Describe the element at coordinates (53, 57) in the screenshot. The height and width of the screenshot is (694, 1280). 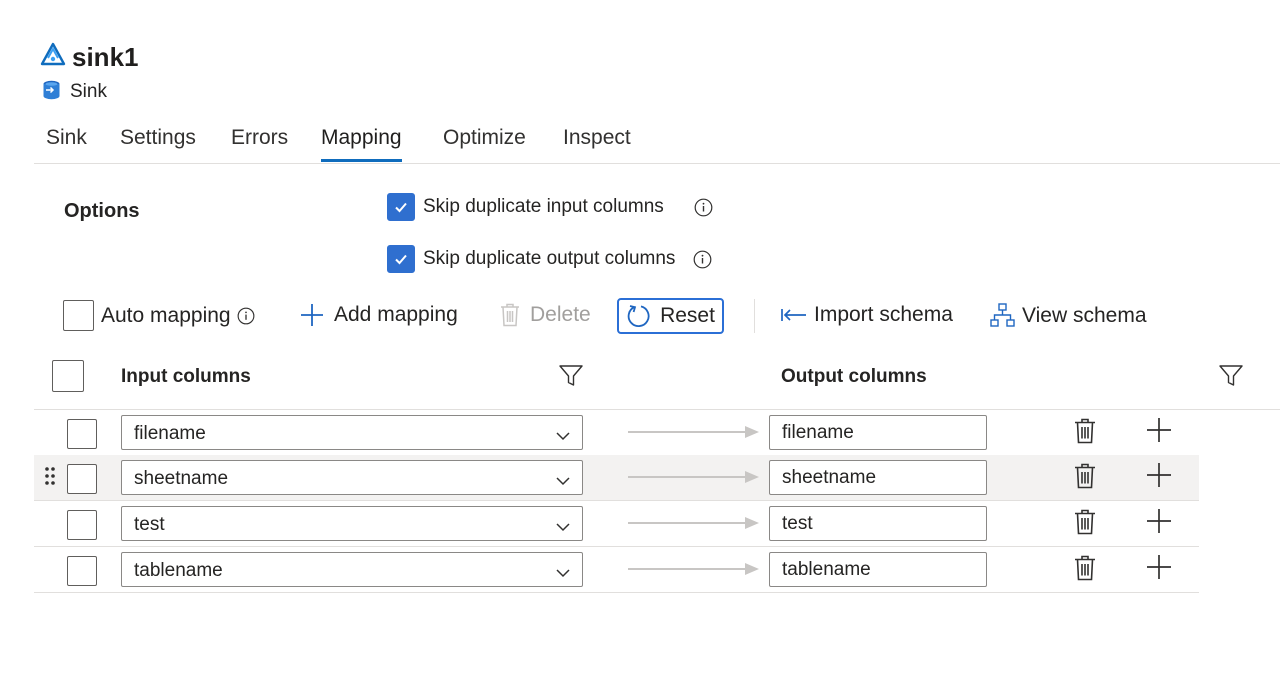
I see `data-flow-icon` at that location.